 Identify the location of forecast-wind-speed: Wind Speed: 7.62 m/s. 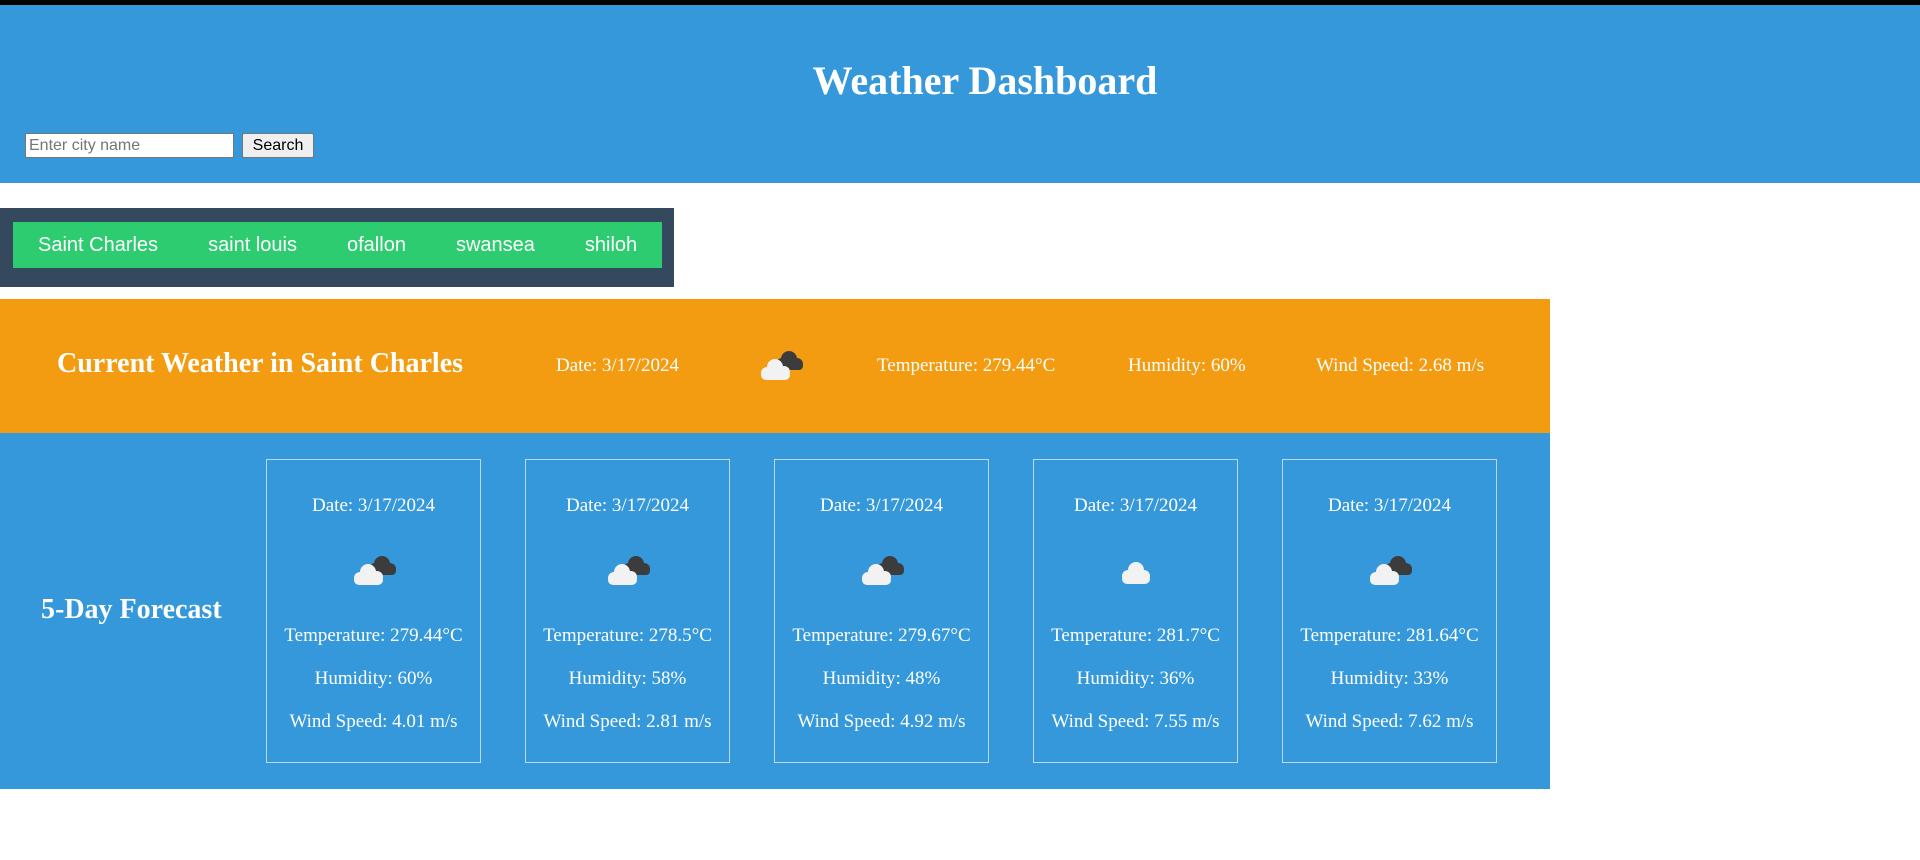
(1389, 721).